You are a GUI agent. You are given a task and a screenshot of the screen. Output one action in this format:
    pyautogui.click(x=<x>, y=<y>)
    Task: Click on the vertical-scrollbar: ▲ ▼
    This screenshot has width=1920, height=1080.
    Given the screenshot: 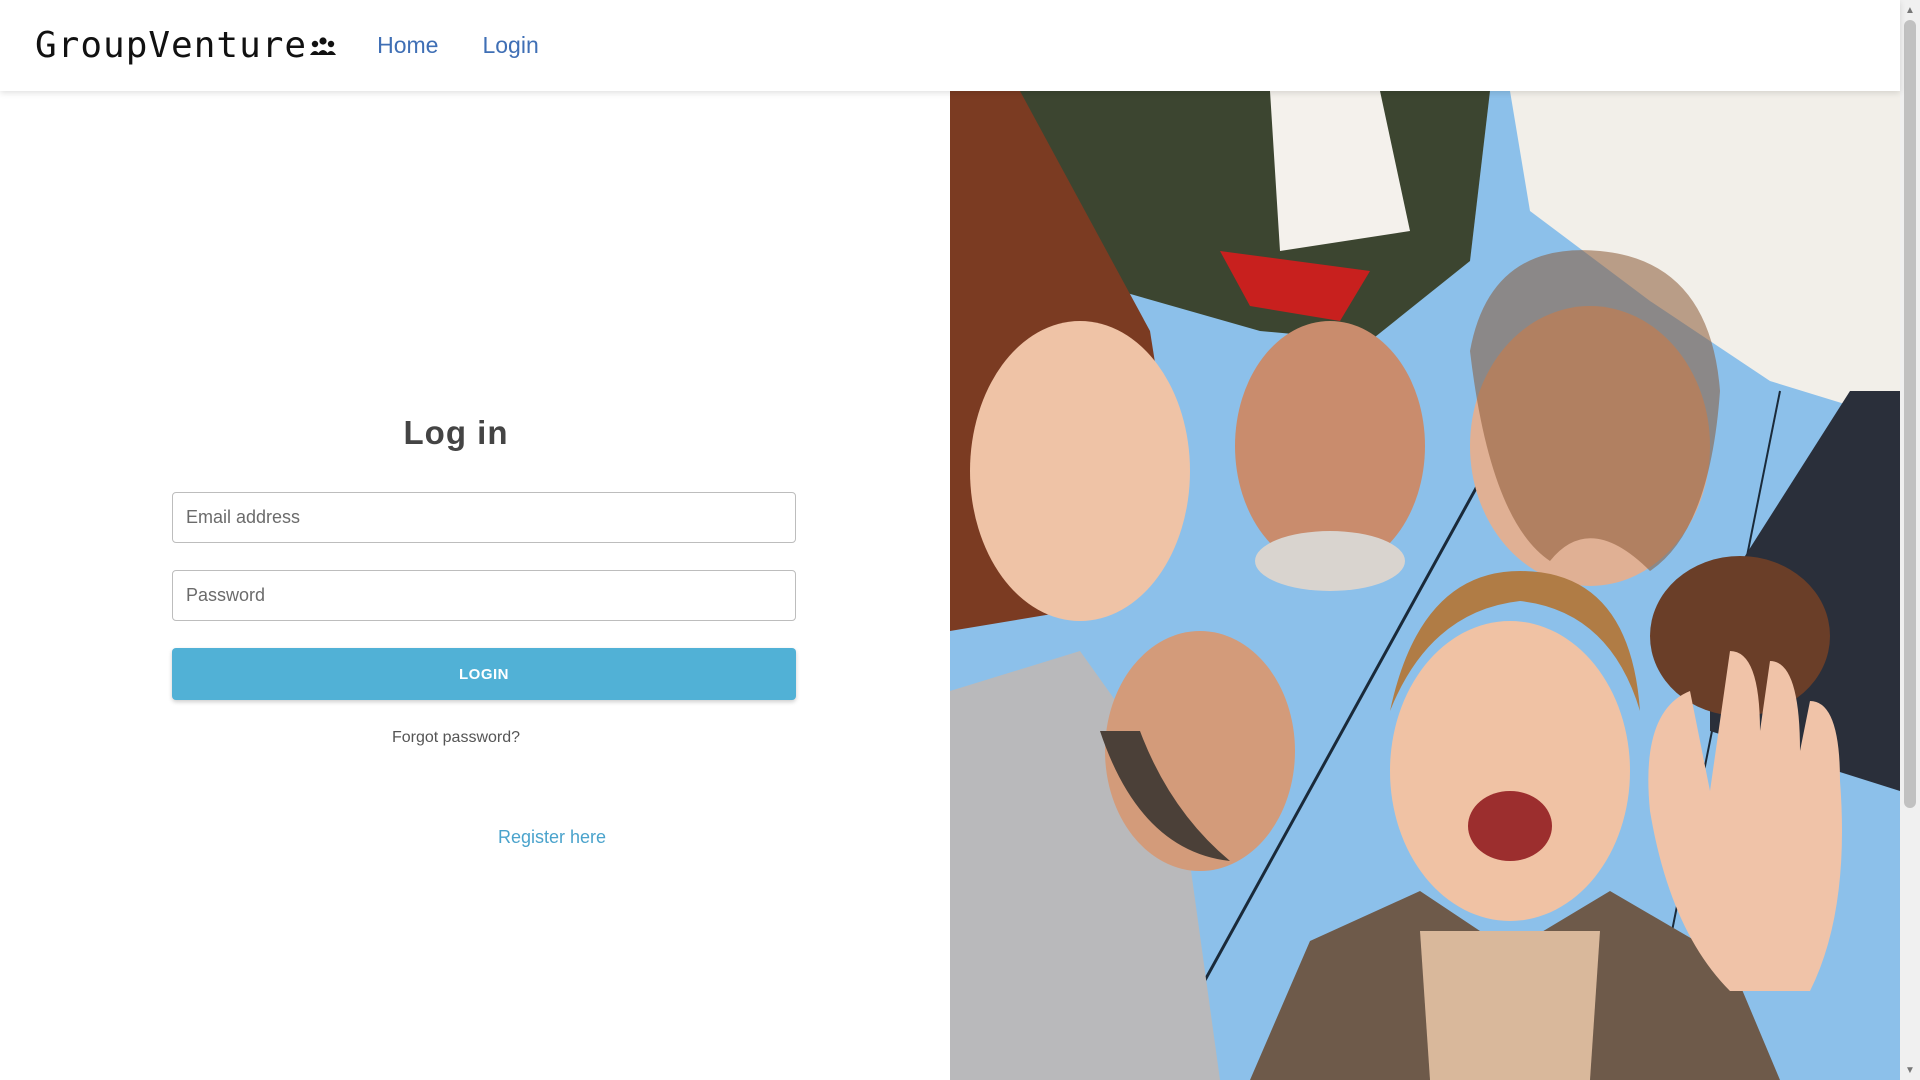 What is the action you would take?
    pyautogui.click(x=1910, y=540)
    